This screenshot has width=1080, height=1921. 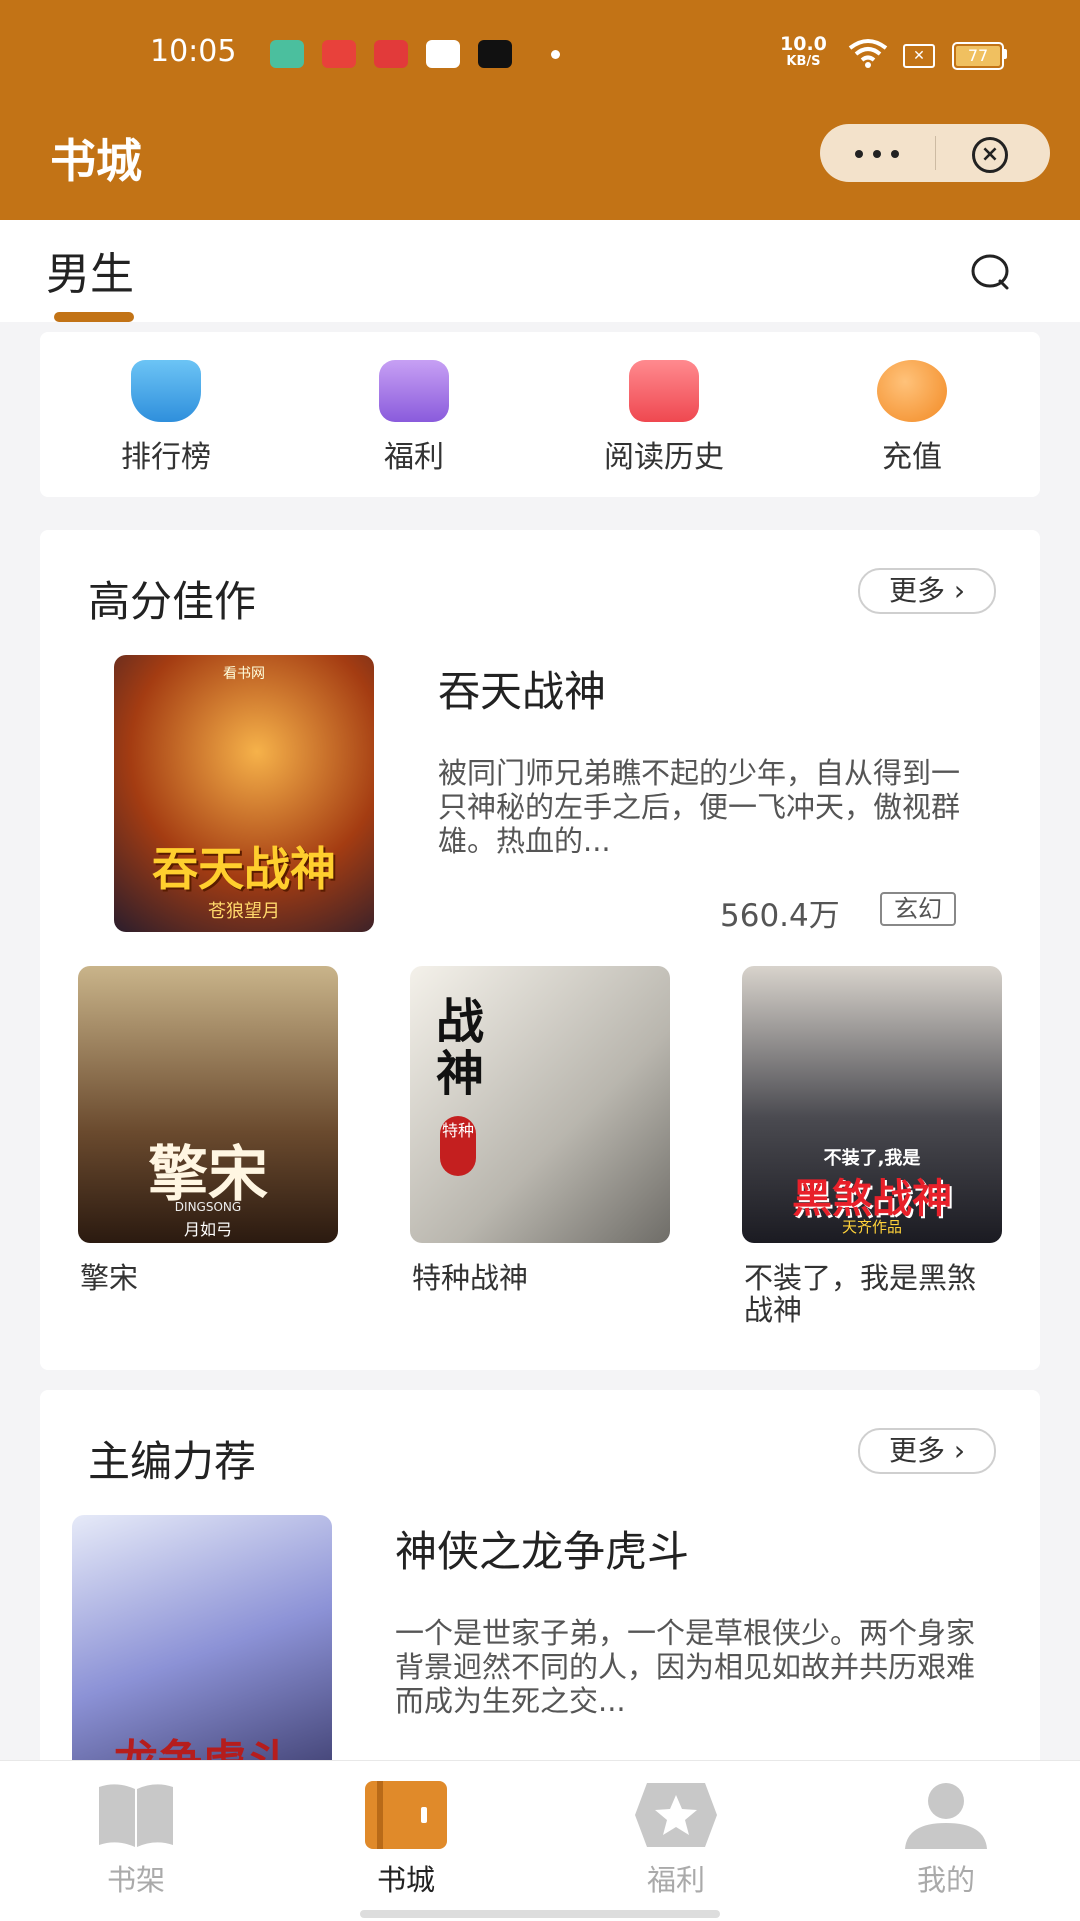 What do you see at coordinates (945, 1880) in the screenshot?
I see `nav-label: 我的` at bounding box center [945, 1880].